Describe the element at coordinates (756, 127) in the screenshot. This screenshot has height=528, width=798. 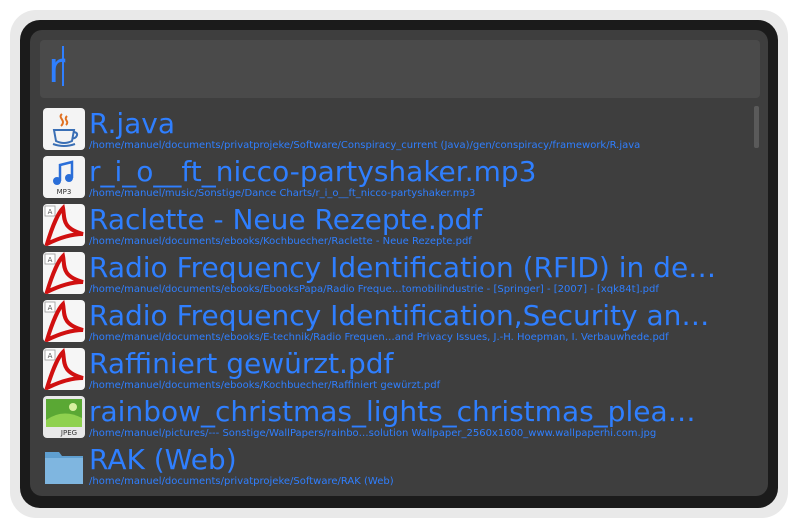
I see `scrollbar-thumb` at that location.